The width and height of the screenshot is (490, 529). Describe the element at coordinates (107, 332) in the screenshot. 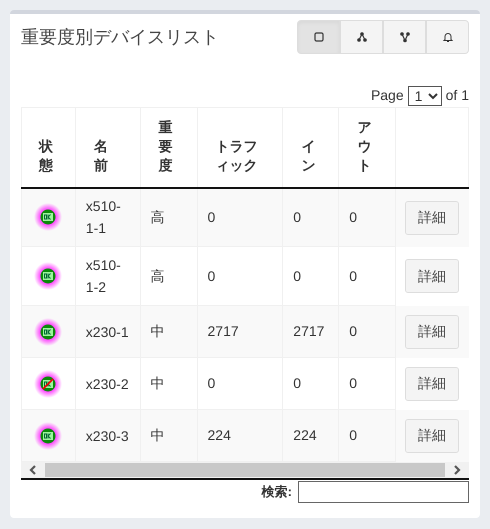

I see `table-cell: x230-1` at that location.